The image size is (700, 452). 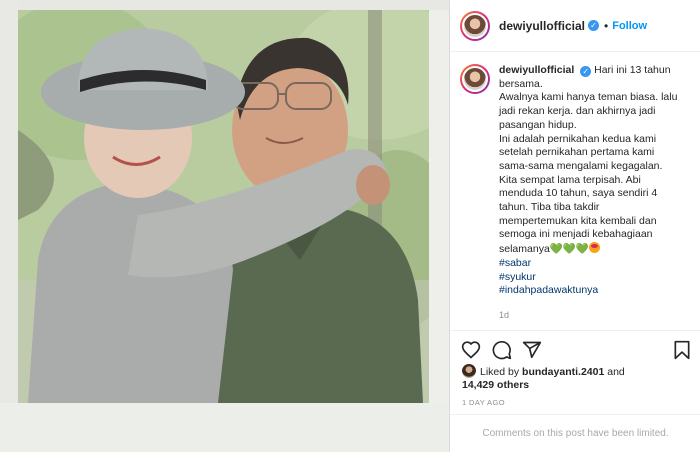 I want to click on caption-line: mempertemukan kita kembali dan, so click(x=578, y=220).